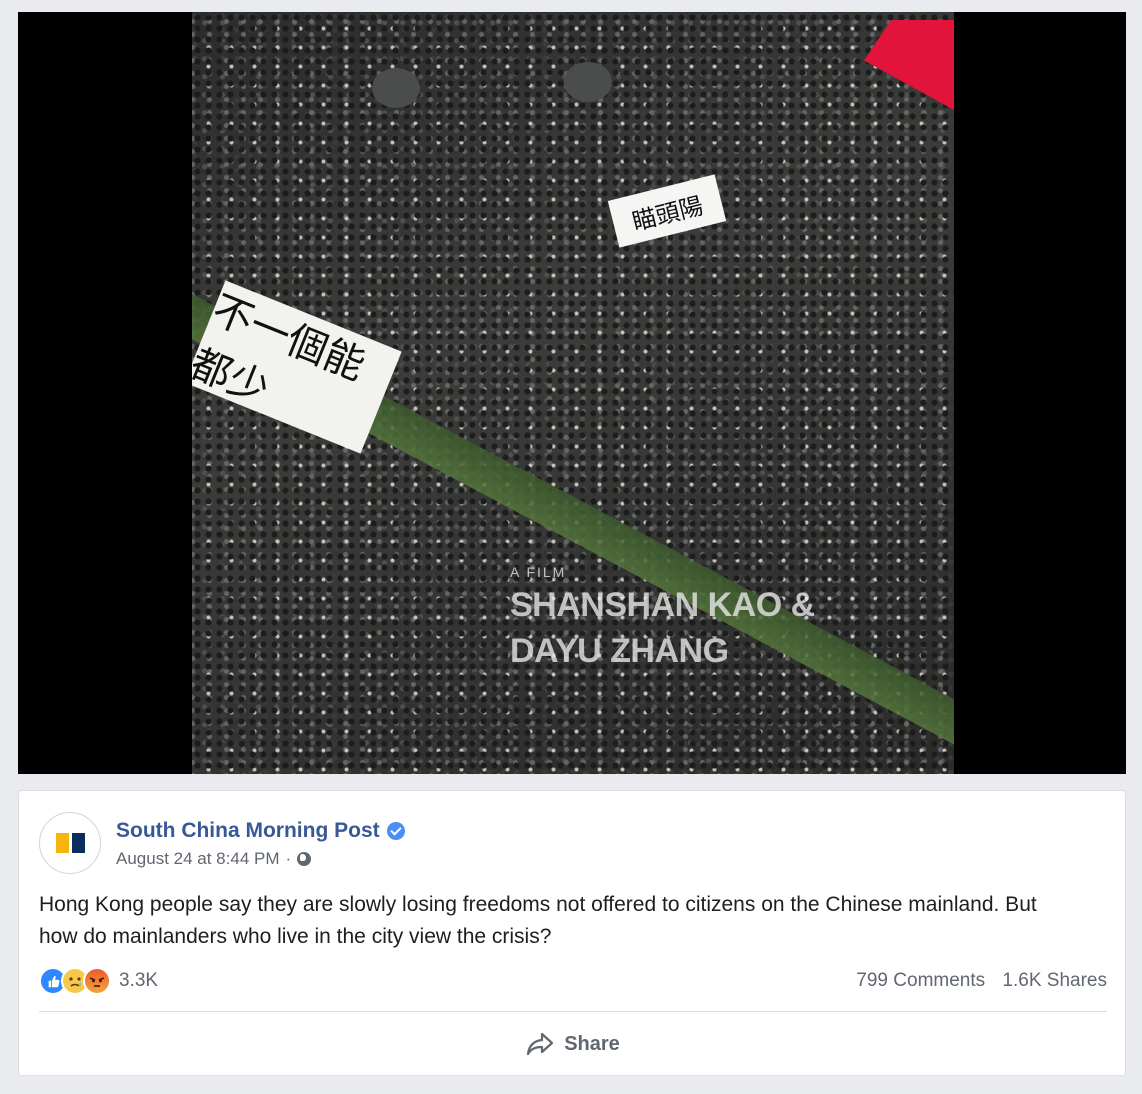 The width and height of the screenshot is (1142, 1094). What do you see at coordinates (138, 981) in the screenshot?
I see `reactions-count: 3.3K` at bounding box center [138, 981].